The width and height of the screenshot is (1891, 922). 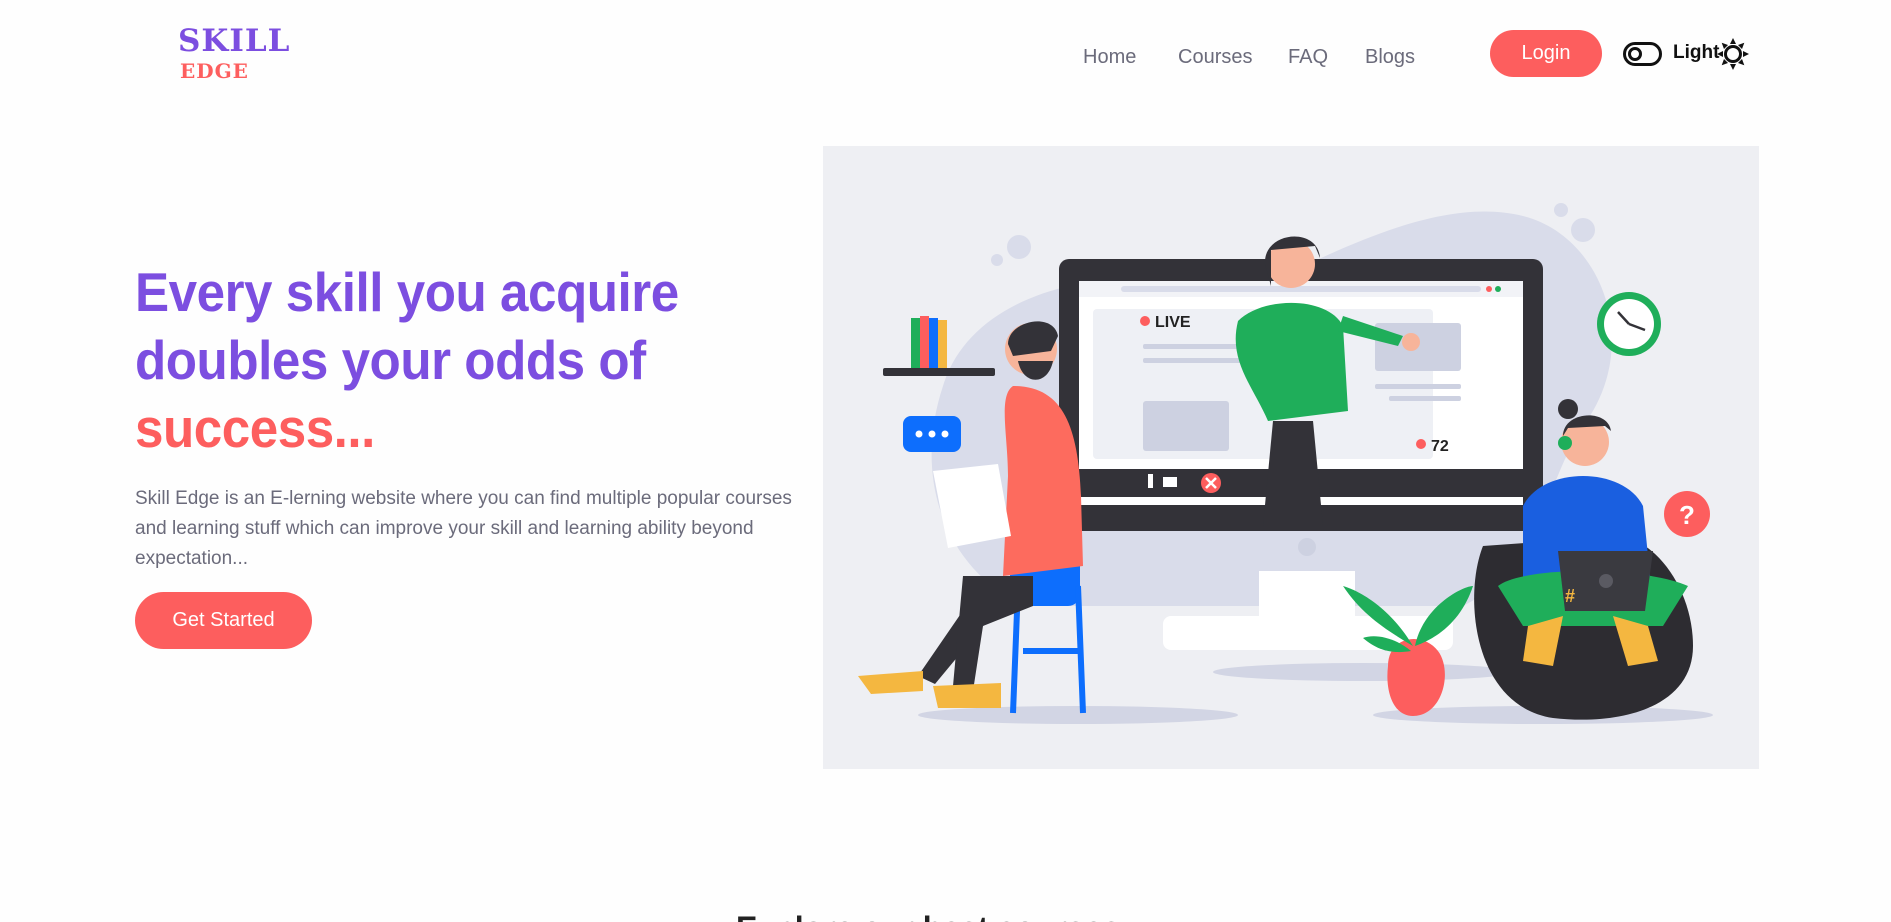 I want to click on headset-icon, so click(x=1565, y=443).